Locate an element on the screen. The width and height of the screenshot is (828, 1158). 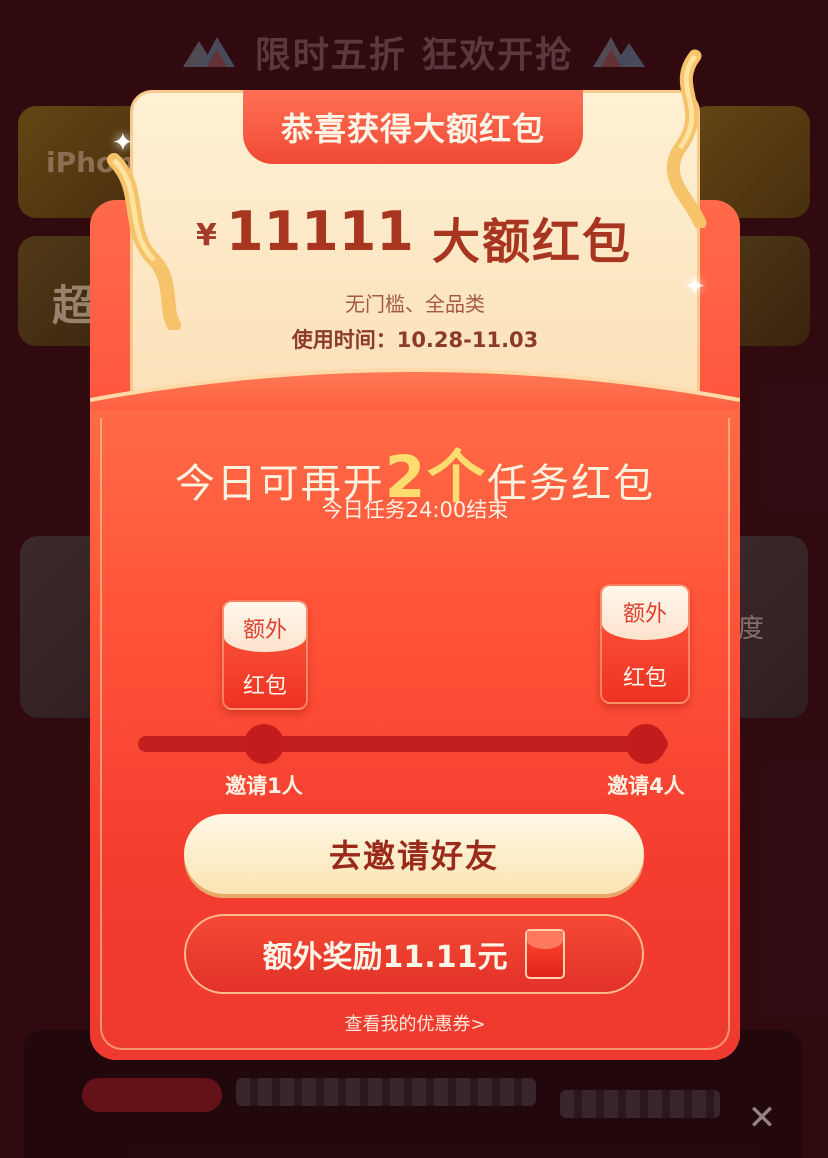
coupon-amount: 11111 is located at coordinates (320, 231).